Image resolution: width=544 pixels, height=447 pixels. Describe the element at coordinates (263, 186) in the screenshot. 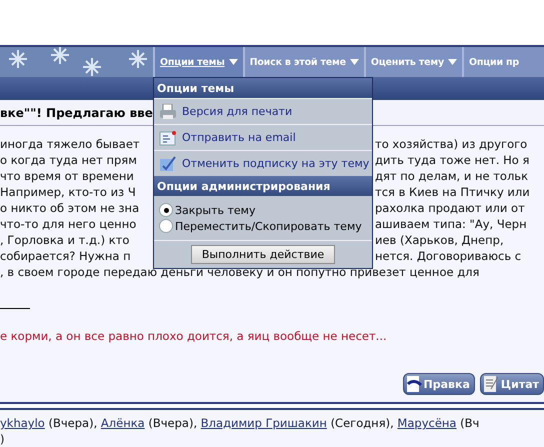

I see `menu-header: Опции администрирования` at that location.